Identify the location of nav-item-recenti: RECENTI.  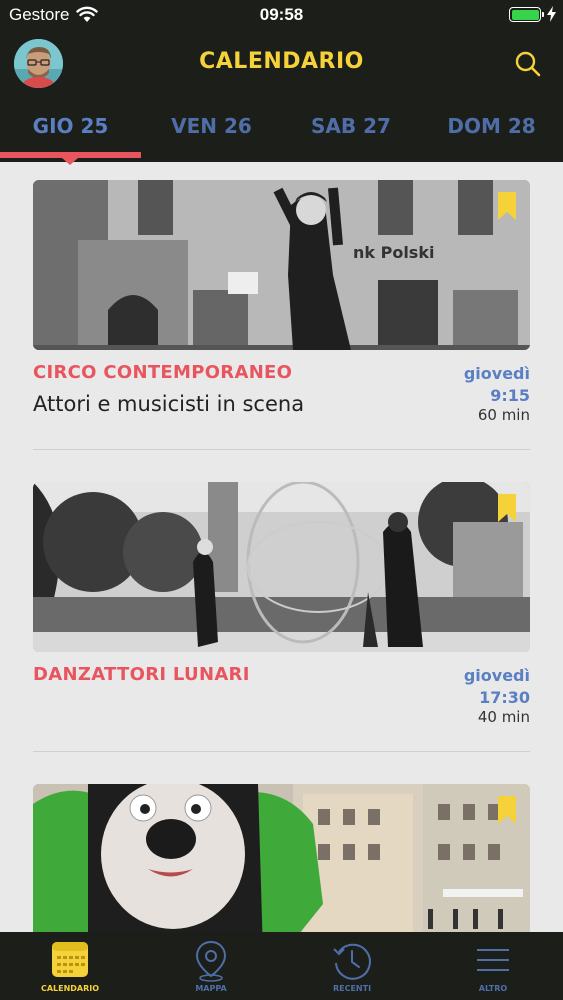
(352, 966).